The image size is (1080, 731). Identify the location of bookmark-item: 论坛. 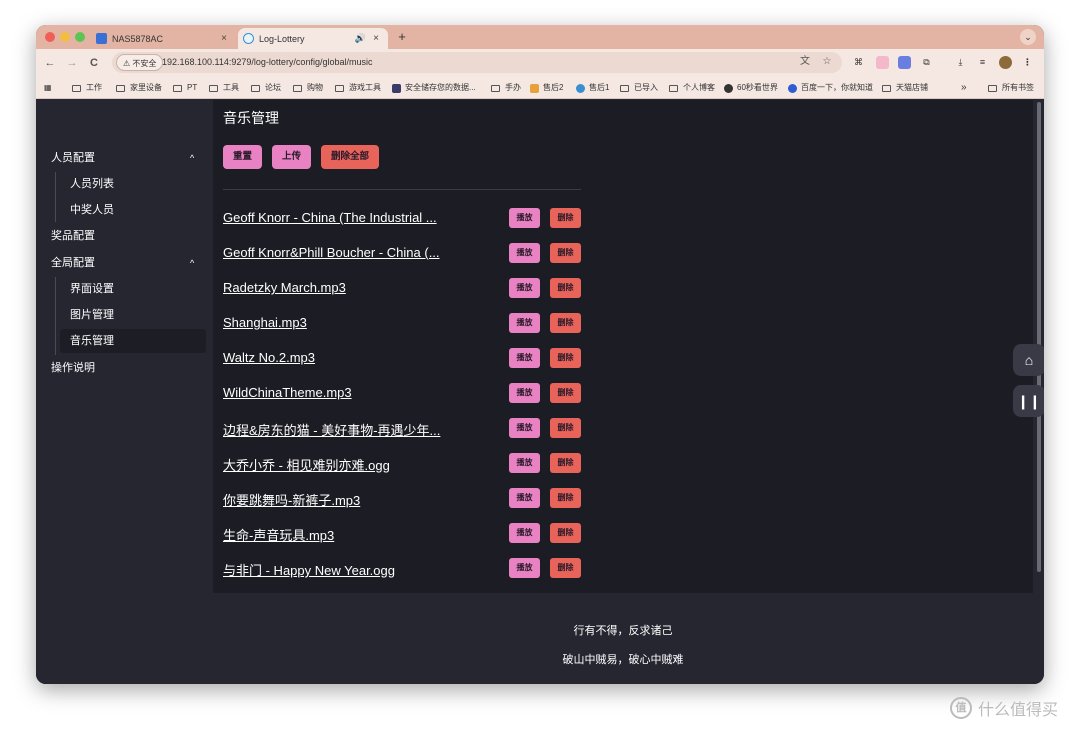
(266, 88).